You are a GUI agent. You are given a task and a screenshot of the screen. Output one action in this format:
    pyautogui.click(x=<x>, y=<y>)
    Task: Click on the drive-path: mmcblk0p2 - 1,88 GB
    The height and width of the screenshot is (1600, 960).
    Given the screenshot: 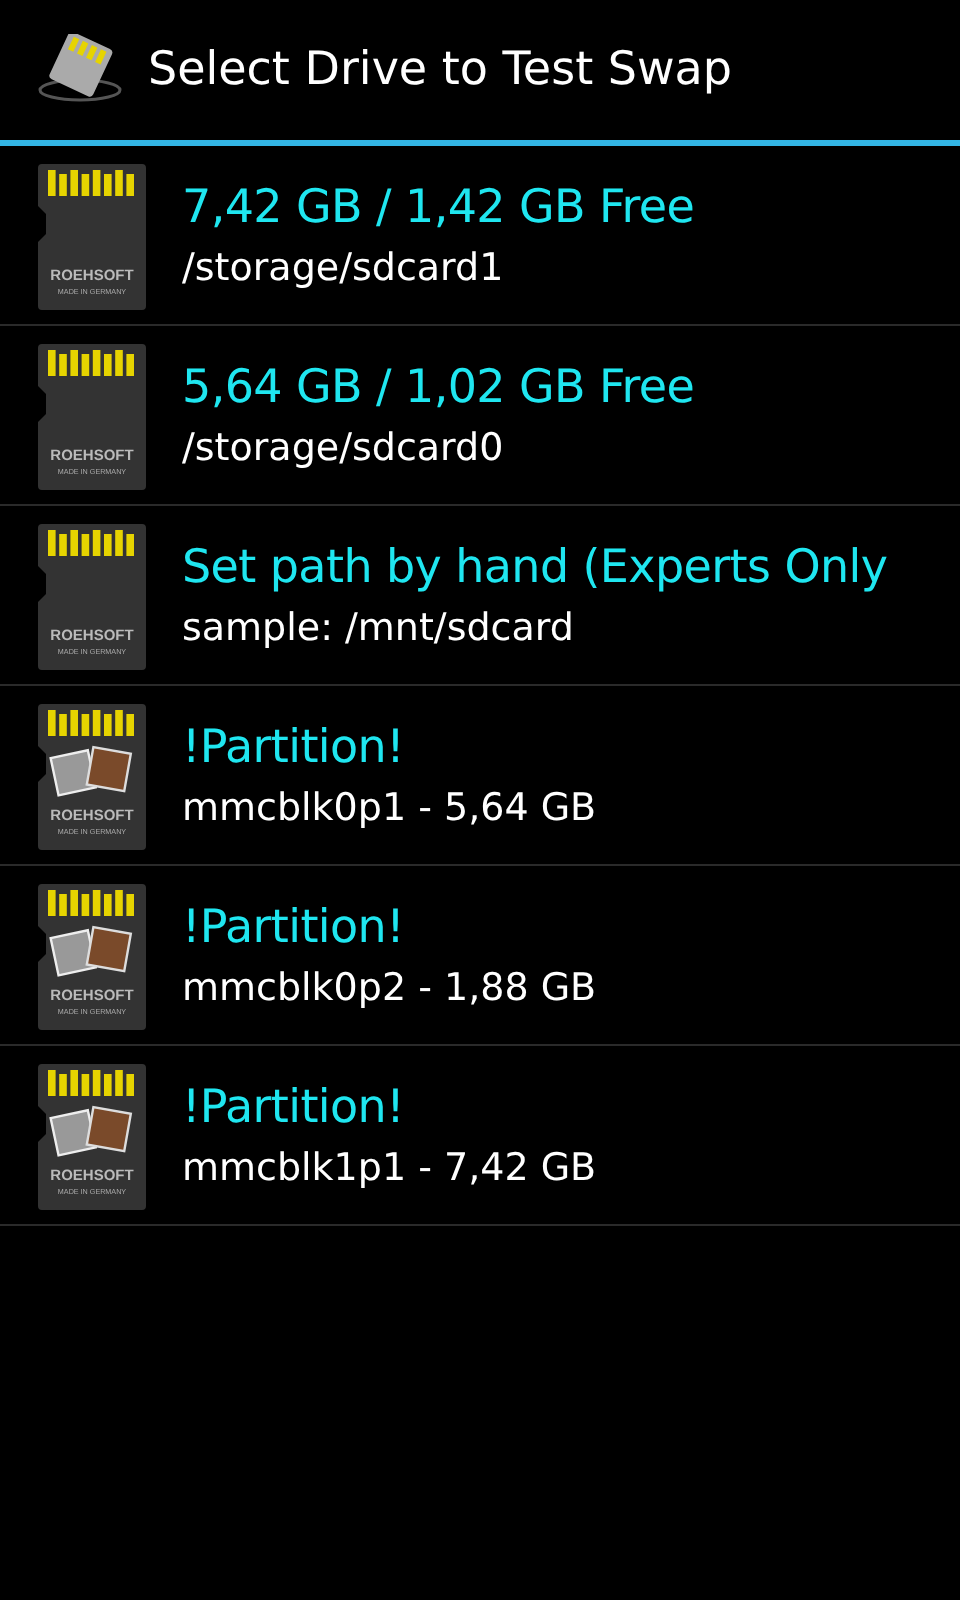 What is the action you would take?
    pyautogui.click(x=389, y=987)
    